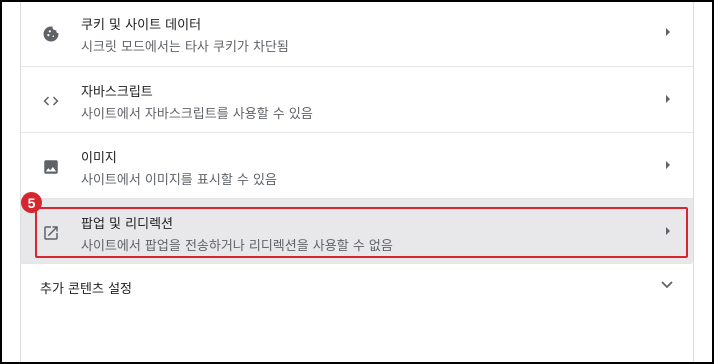 This screenshot has height=364, width=714. I want to click on cookie-icon, so click(51, 34).